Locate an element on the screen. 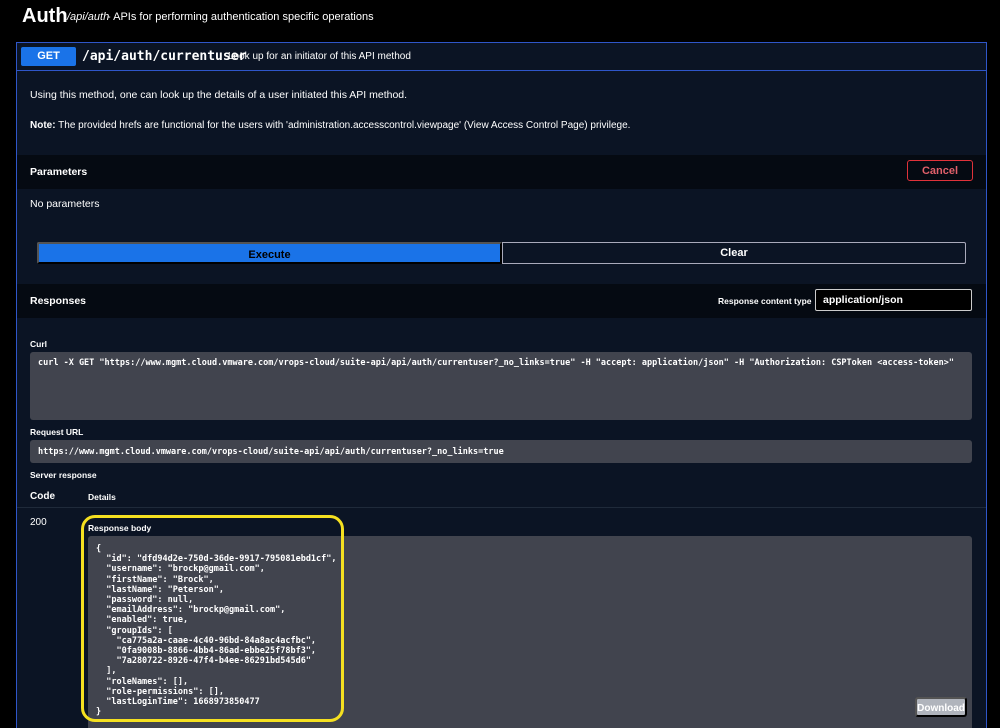  response-content-type-label: Response content type is located at coordinates (765, 301).